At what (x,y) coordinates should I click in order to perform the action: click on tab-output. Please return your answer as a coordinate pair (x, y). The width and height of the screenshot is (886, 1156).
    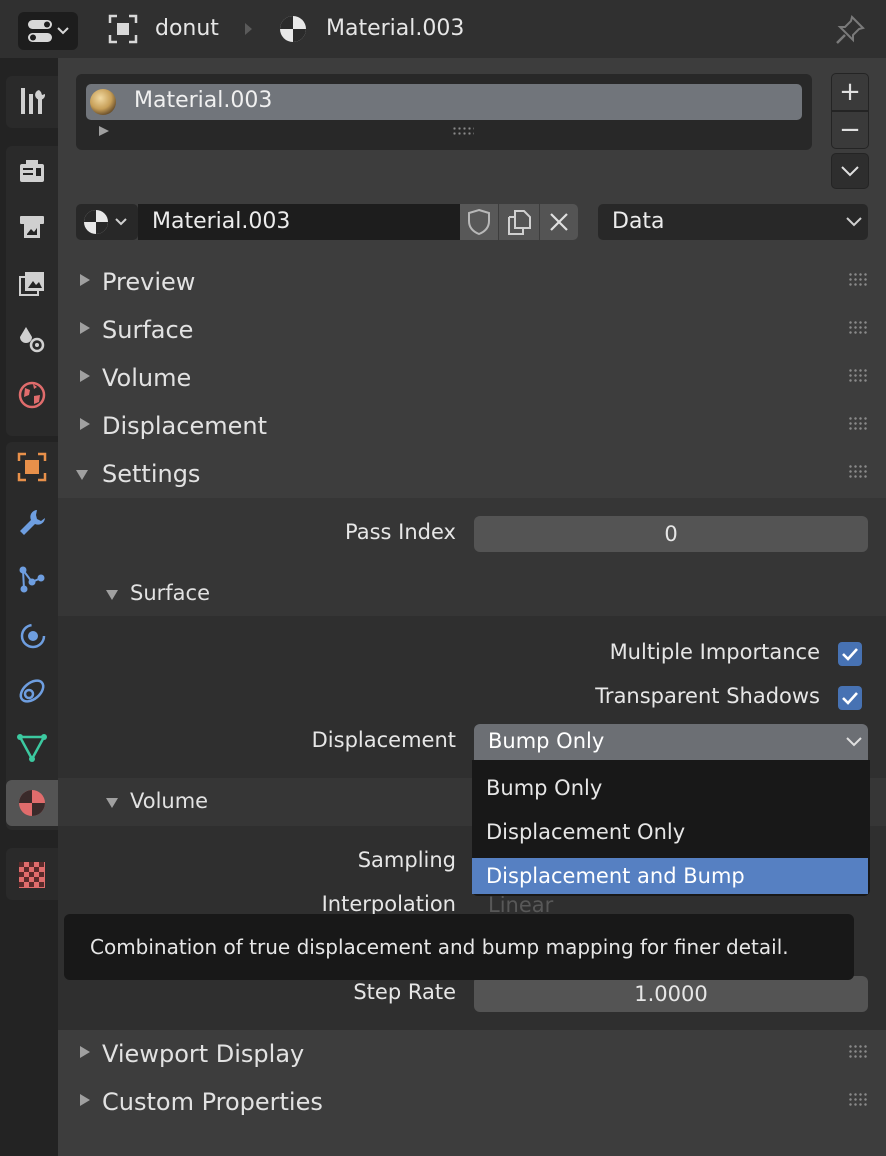
    Looking at the image, I should click on (32, 227).